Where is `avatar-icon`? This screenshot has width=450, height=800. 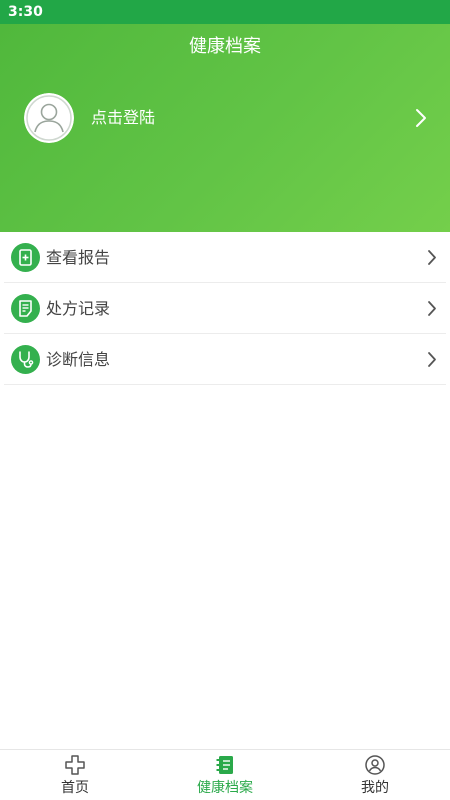
avatar-icon is located at coordinates (49, 118).